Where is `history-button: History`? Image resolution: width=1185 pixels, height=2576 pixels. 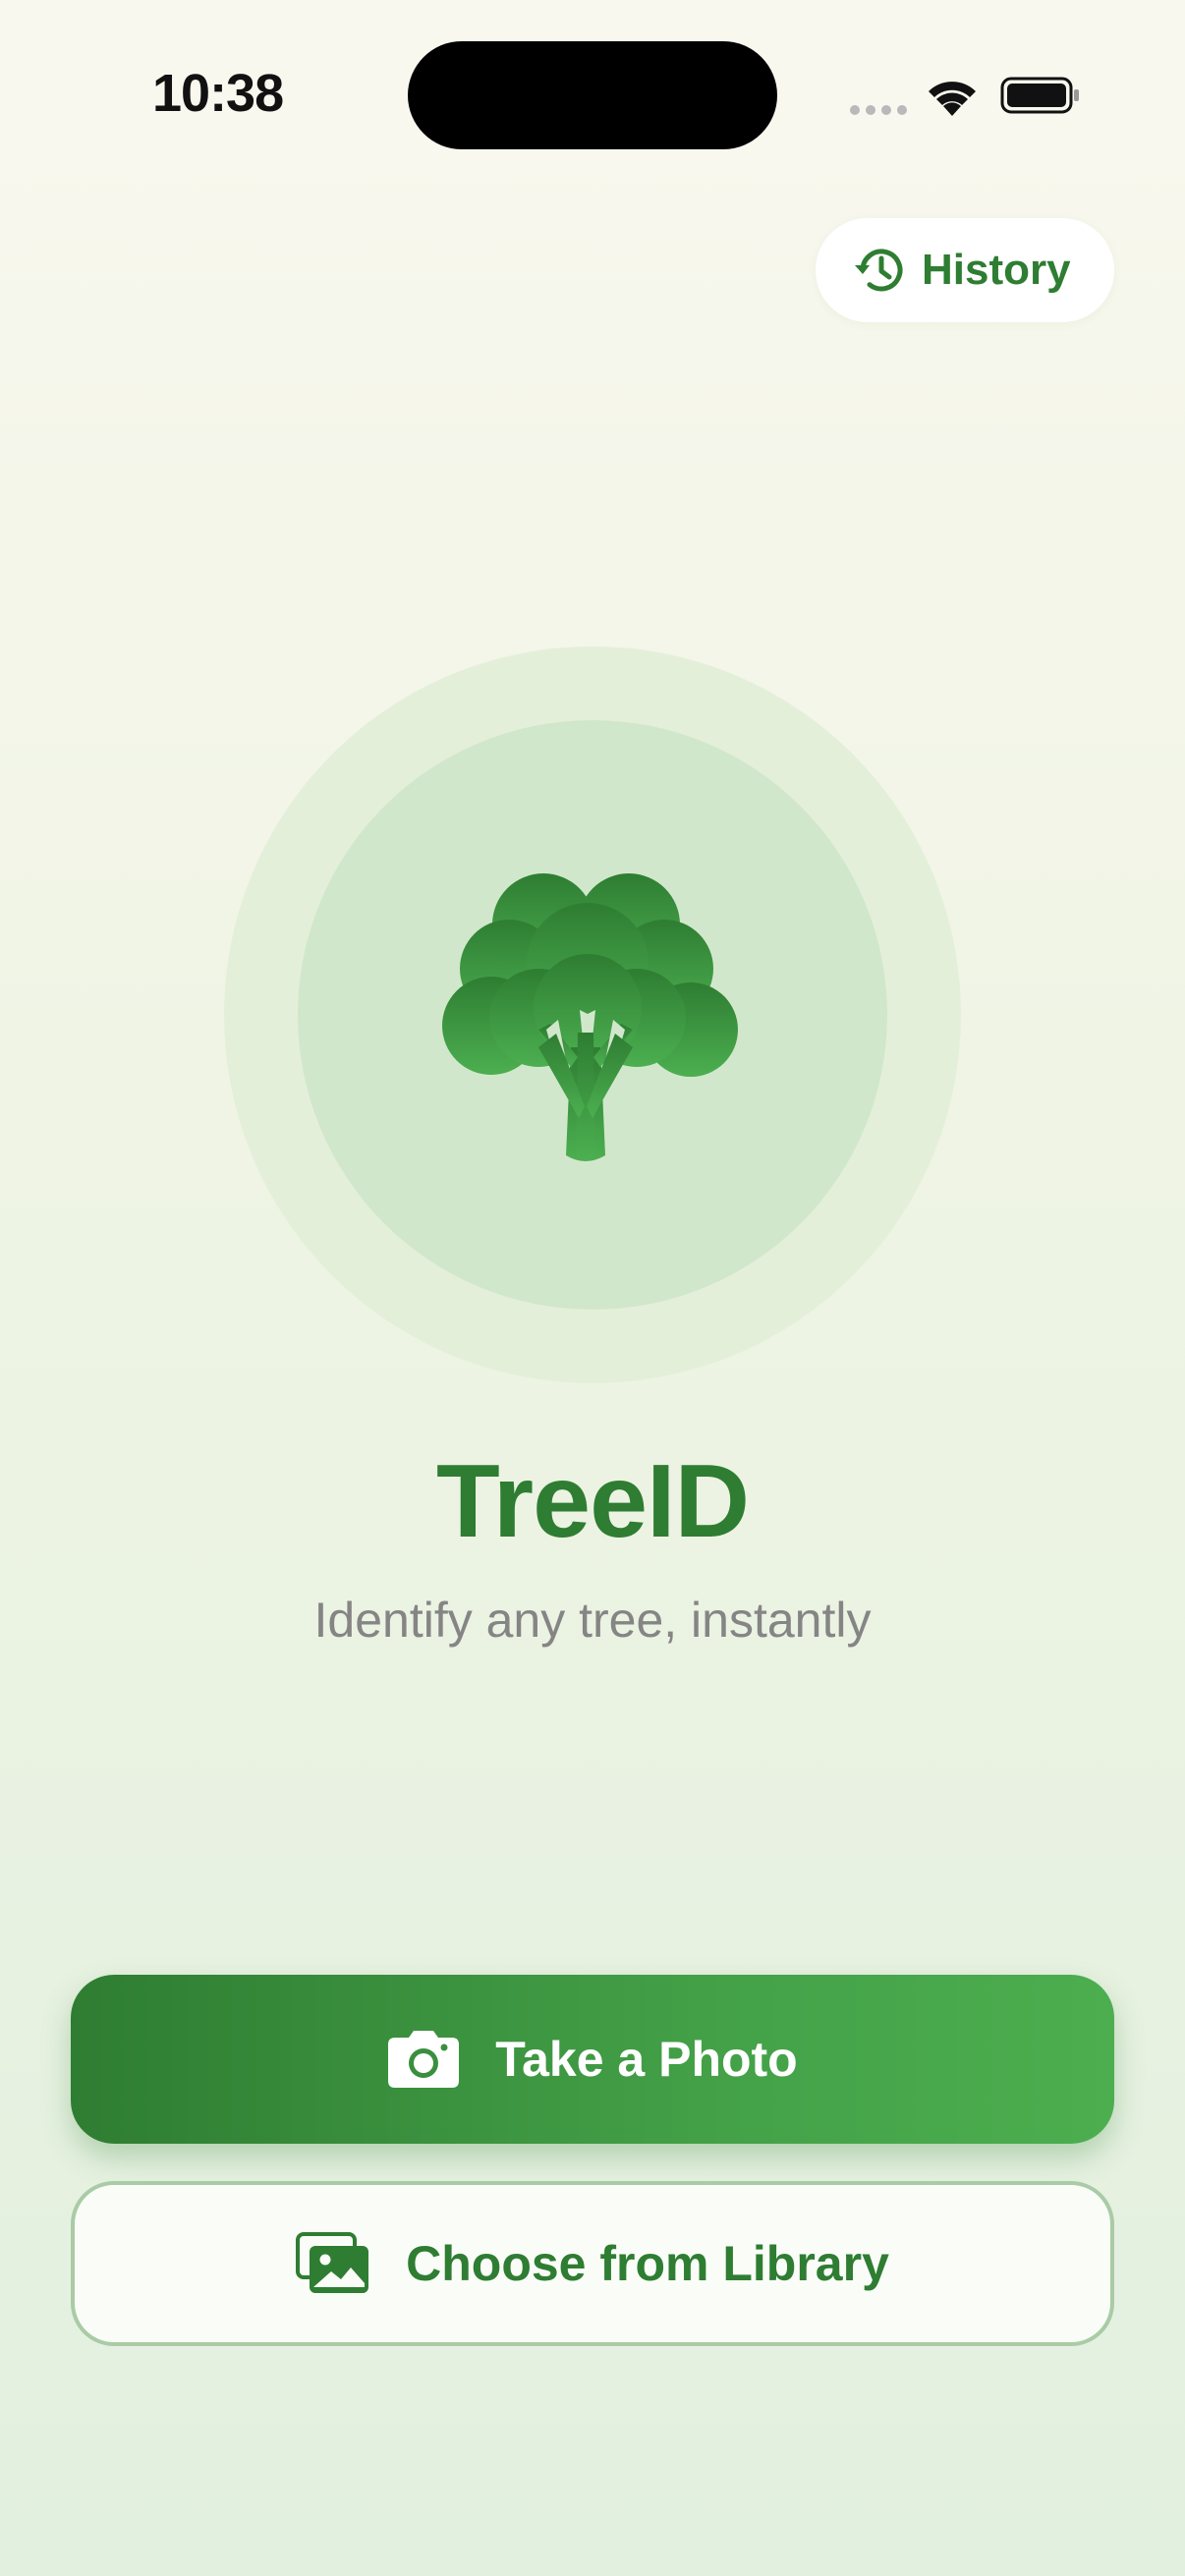 history-button: History is located at coordinates (965, 270).